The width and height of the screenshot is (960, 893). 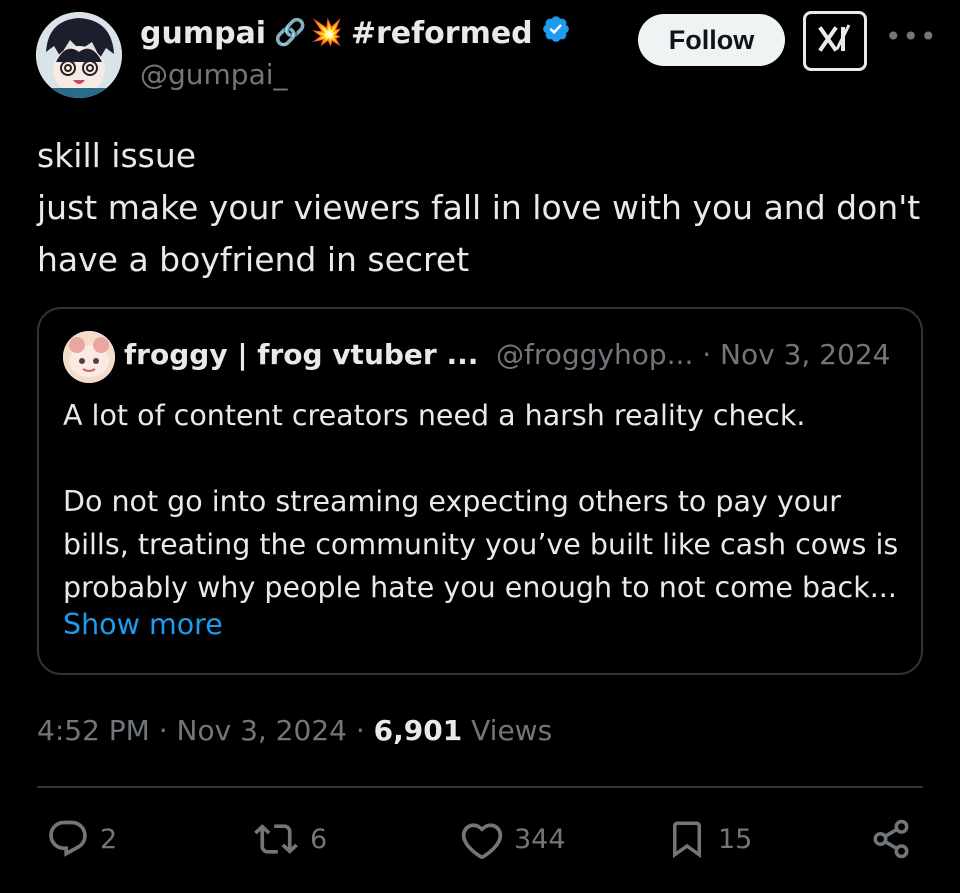 What do you see at coordinates (205, 730) in the screenshot?
I see `tweet-timestamp: 4:52 PM · Nov 3, 2024 ·` at bounding box center [205, 730].